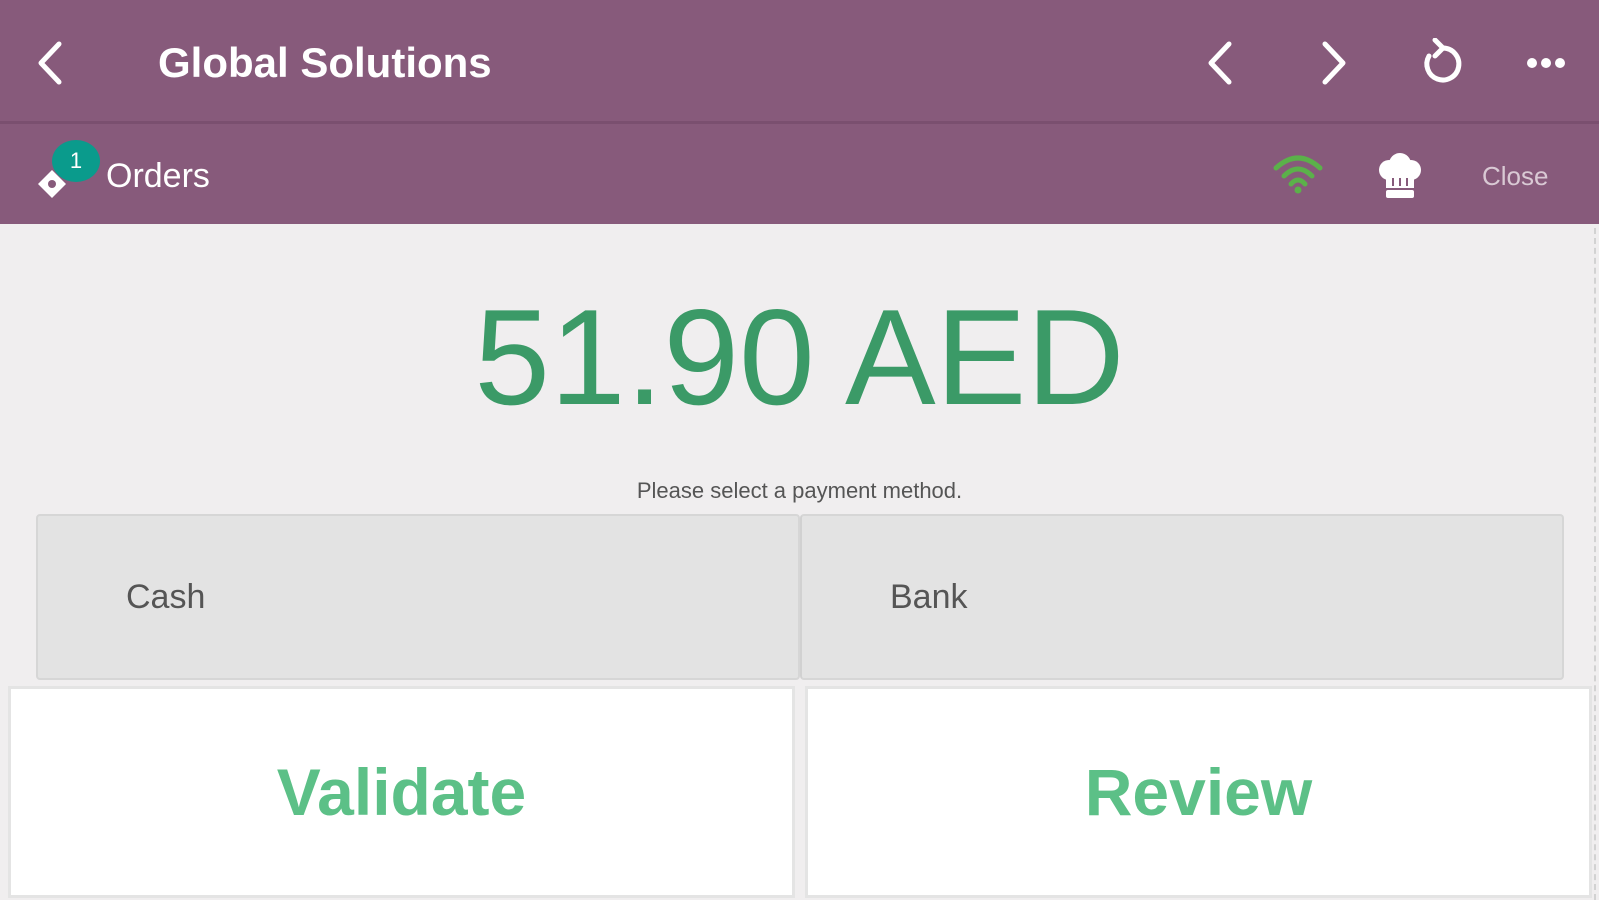 The width and height of the screenshot is (1599, 900). I want to click on more-horizontal-icon, so click(1546, 63).